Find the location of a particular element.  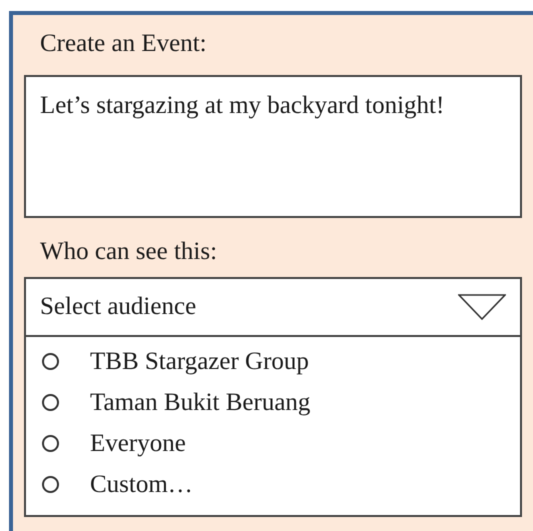

audience-placeholder: Select audience is located at coordinates (118, 307).